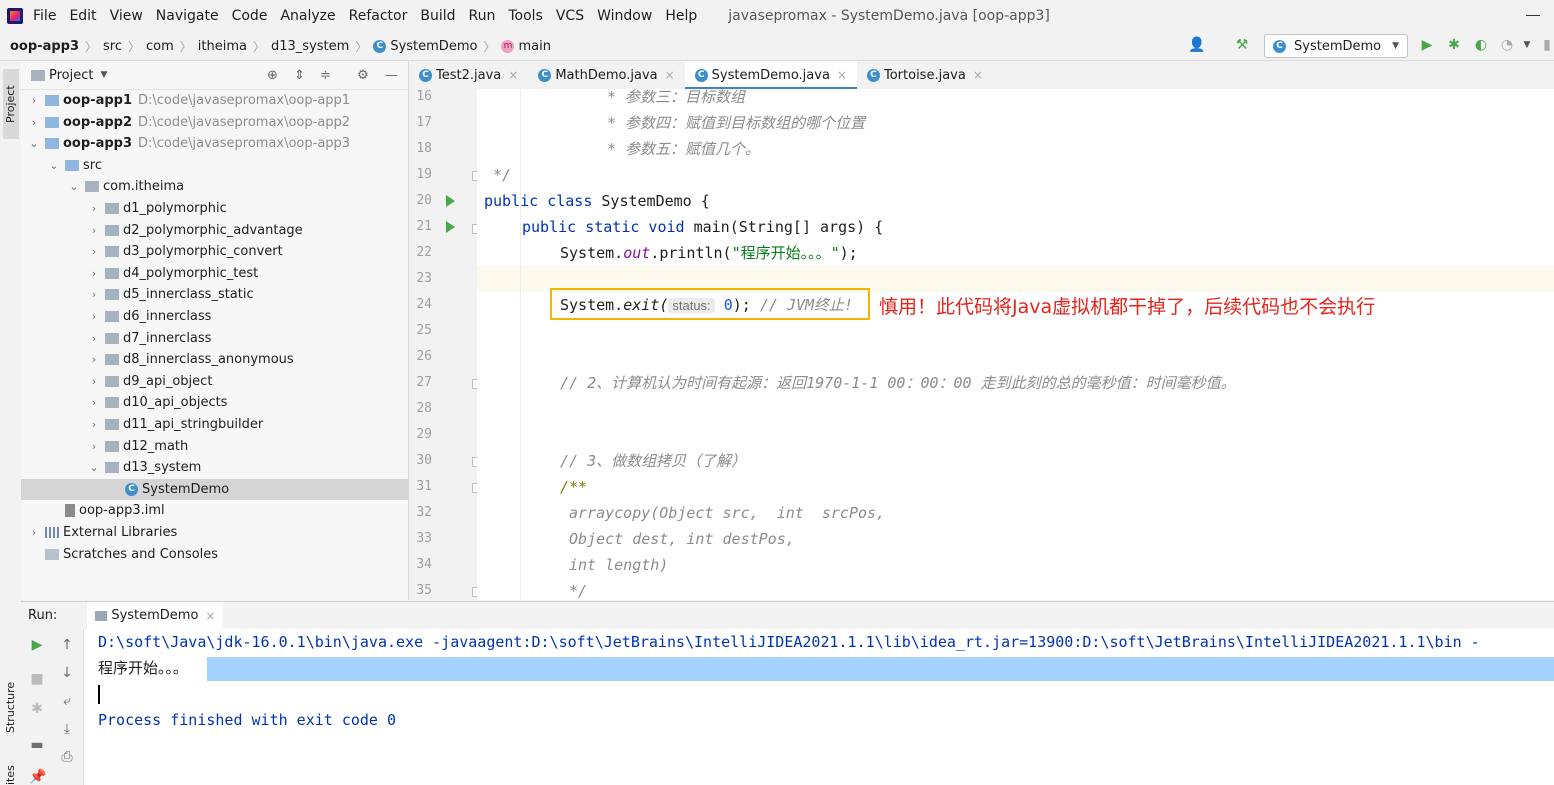 Image resolution: width=1554 pixels, height=785 pixels. What do you see at coordinates (214, 424) in the screenshot?
I see `tree-item: › d11_api_stringbuilder` at bounding box center [214, 424].